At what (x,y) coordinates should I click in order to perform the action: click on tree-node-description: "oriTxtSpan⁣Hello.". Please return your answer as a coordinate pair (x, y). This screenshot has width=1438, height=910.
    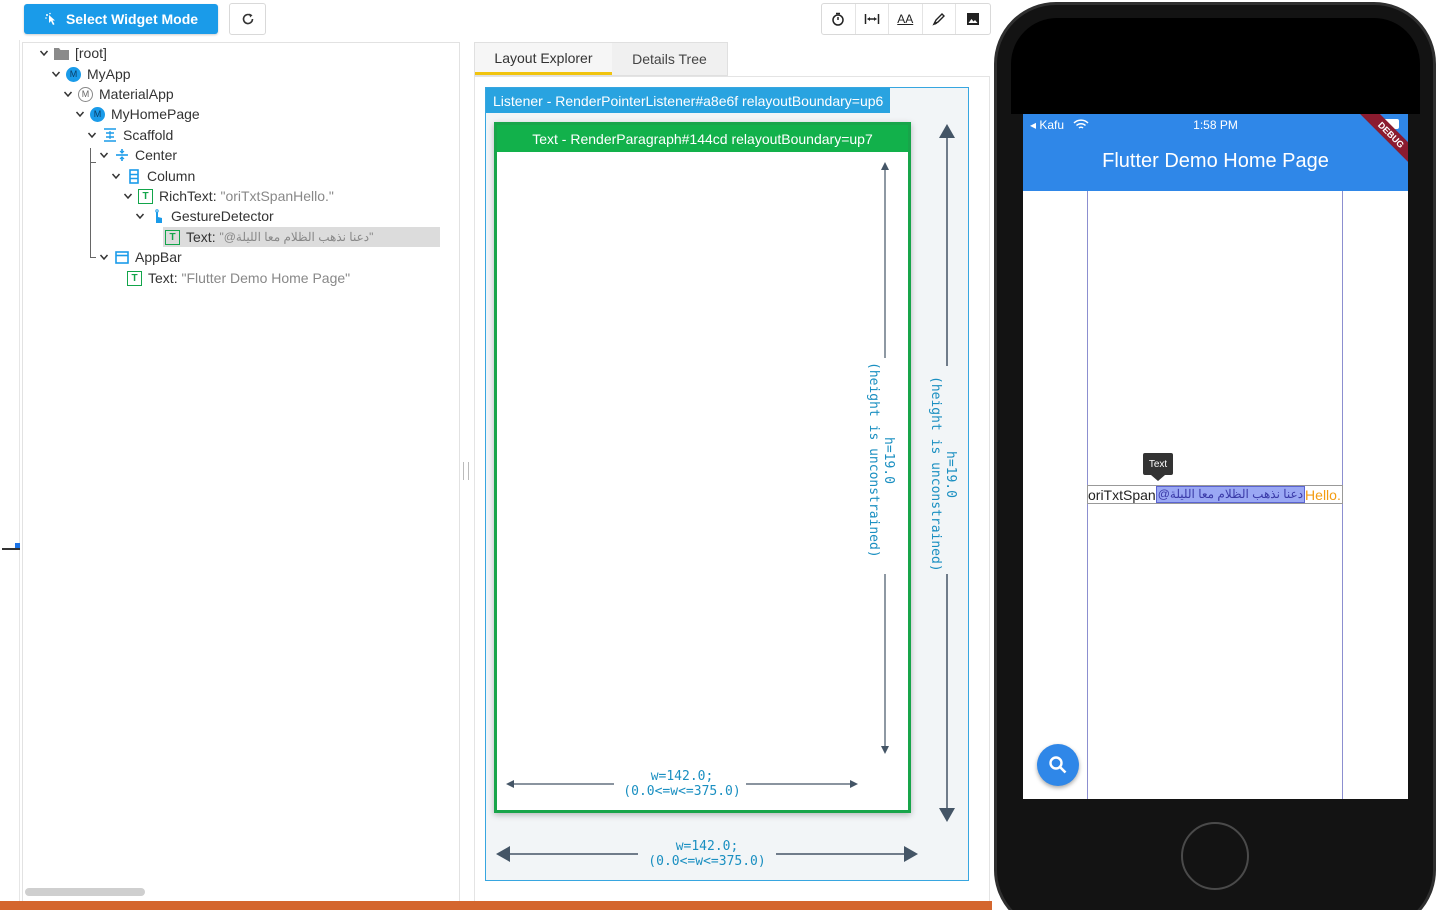
    Looking at the image, I should click on (277, 196).